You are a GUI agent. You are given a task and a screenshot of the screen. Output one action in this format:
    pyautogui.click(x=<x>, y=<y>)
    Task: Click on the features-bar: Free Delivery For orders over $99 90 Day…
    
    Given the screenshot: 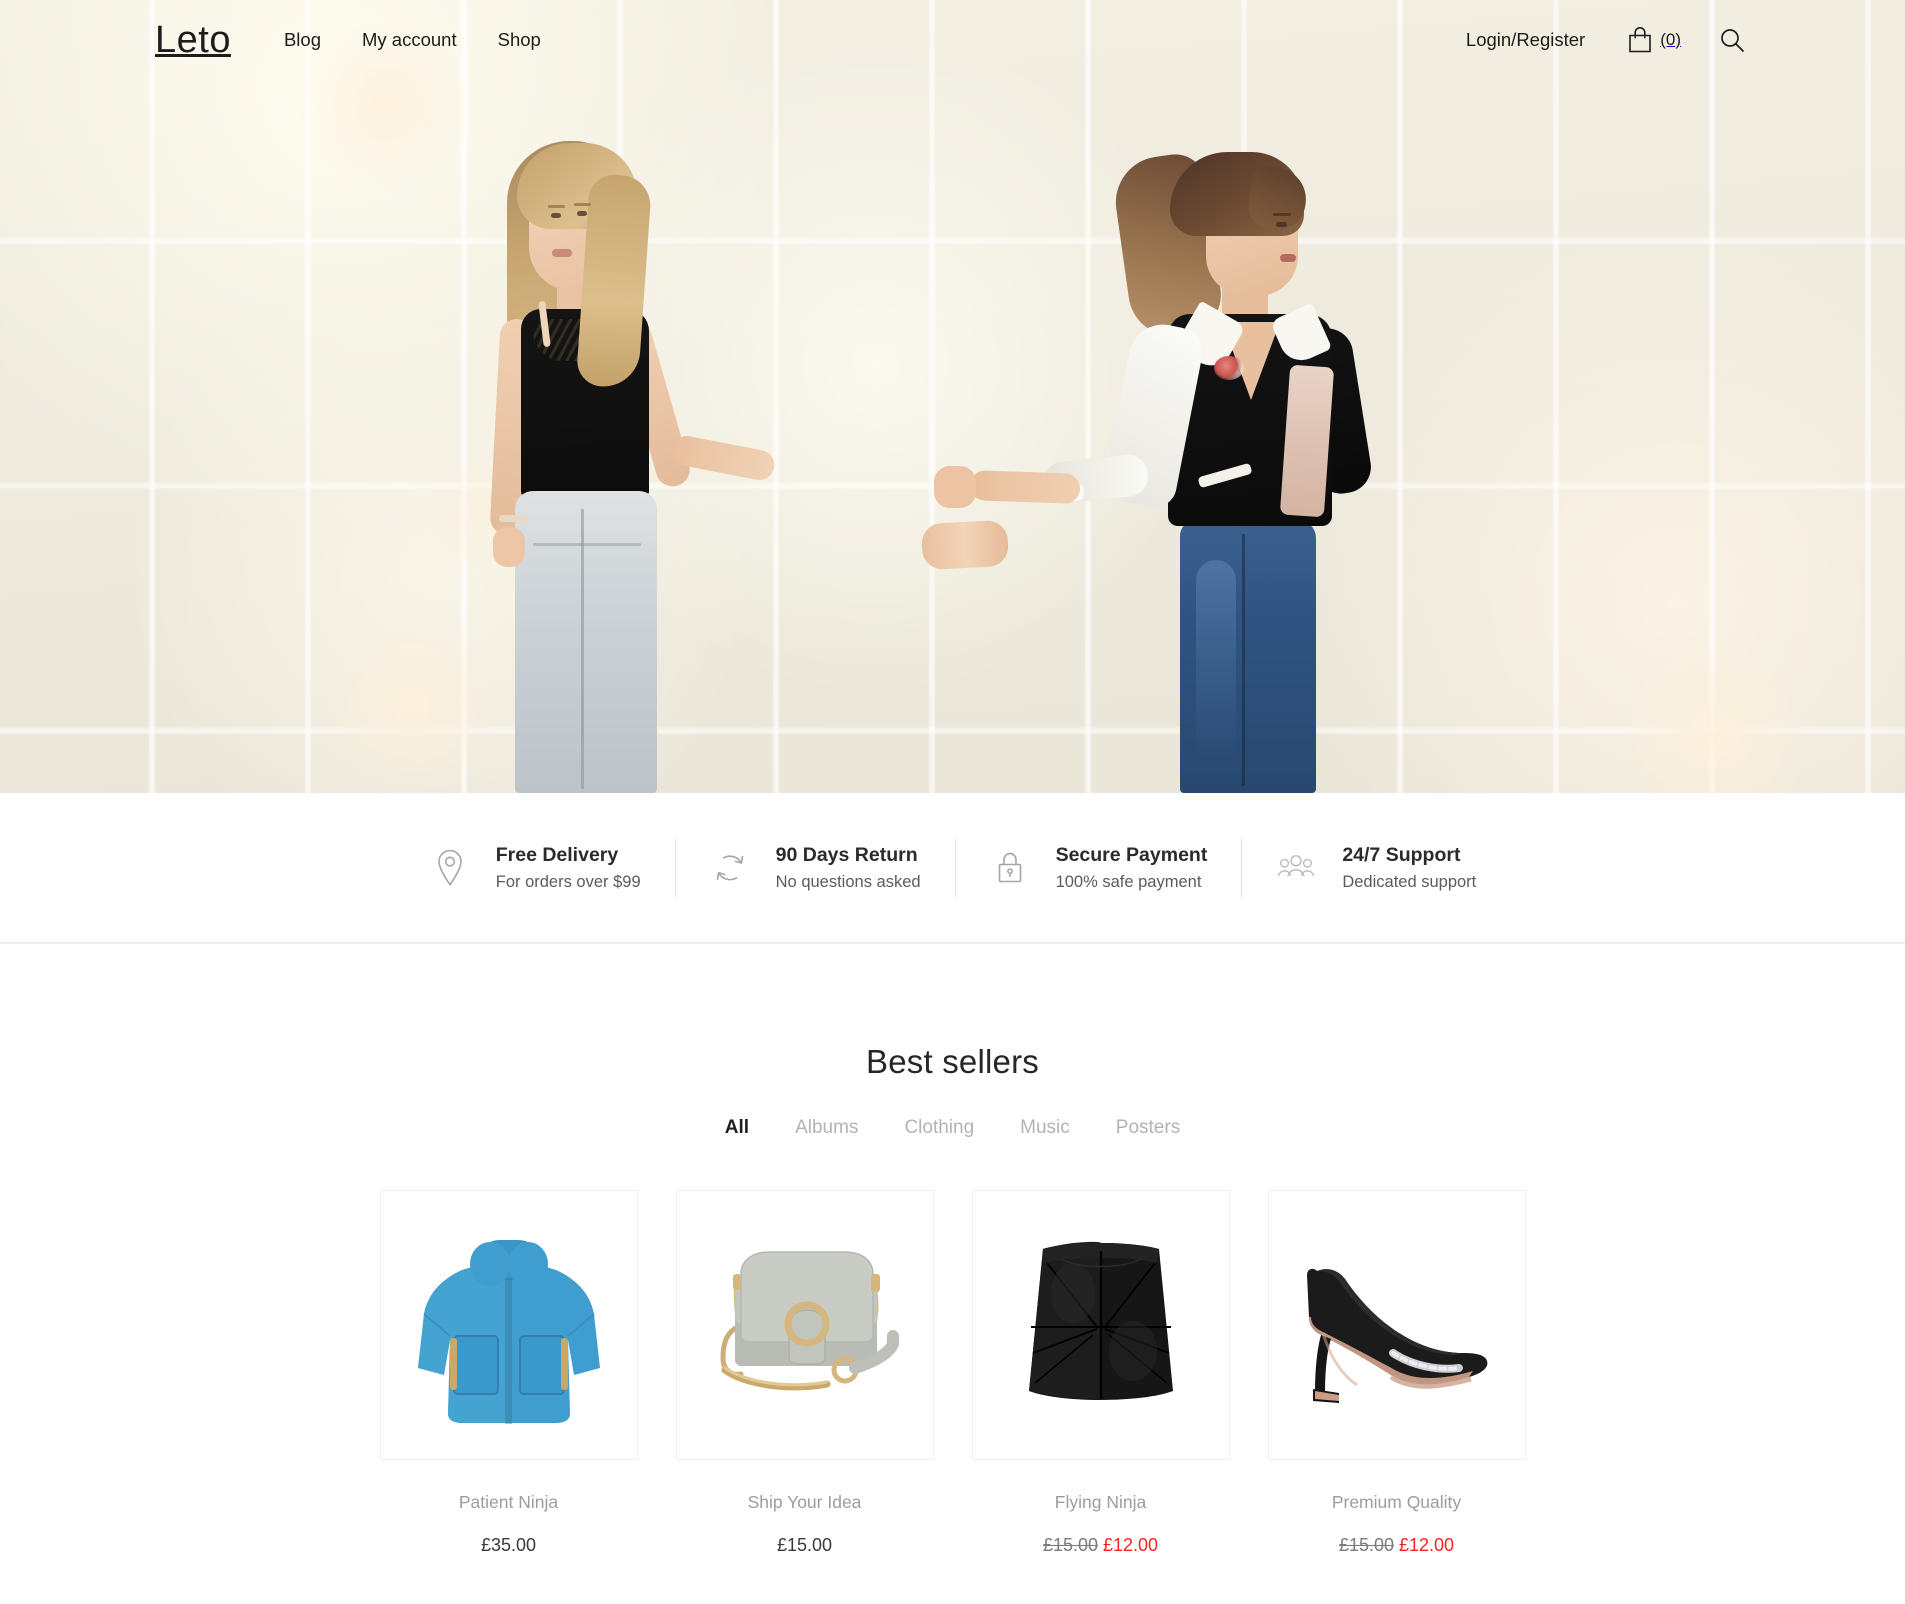 What is the action you would take?
    pyautogui.click(x=952, y=868)
    